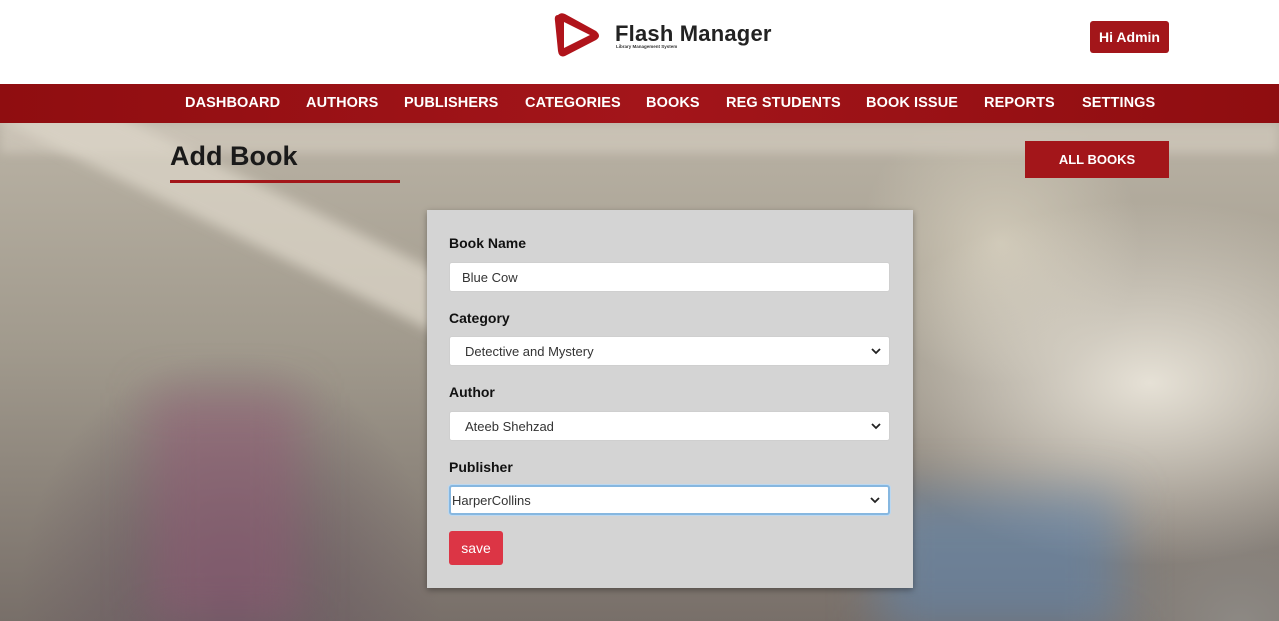 Image resolution: width=1279 pixels, height=621 pixels. What do you see at coordinates (573, 103) in the screenshot?
I see `nav-item-categories: CATEGORIES` at bounding box center [573, 103].